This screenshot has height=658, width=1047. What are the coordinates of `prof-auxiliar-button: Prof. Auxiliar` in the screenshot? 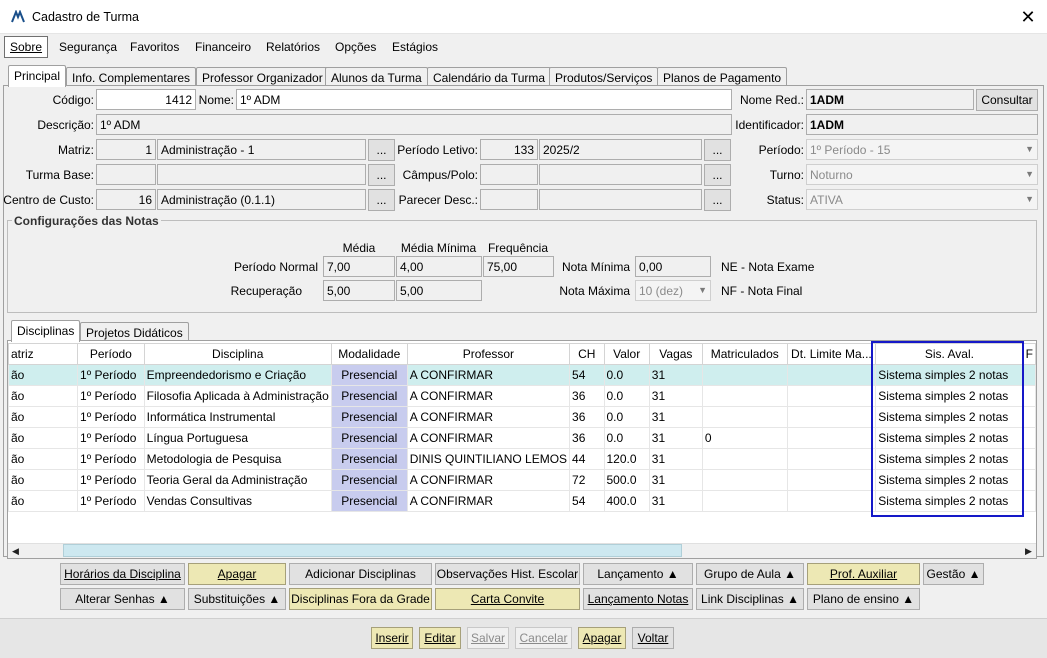 It's located at (863, 574).